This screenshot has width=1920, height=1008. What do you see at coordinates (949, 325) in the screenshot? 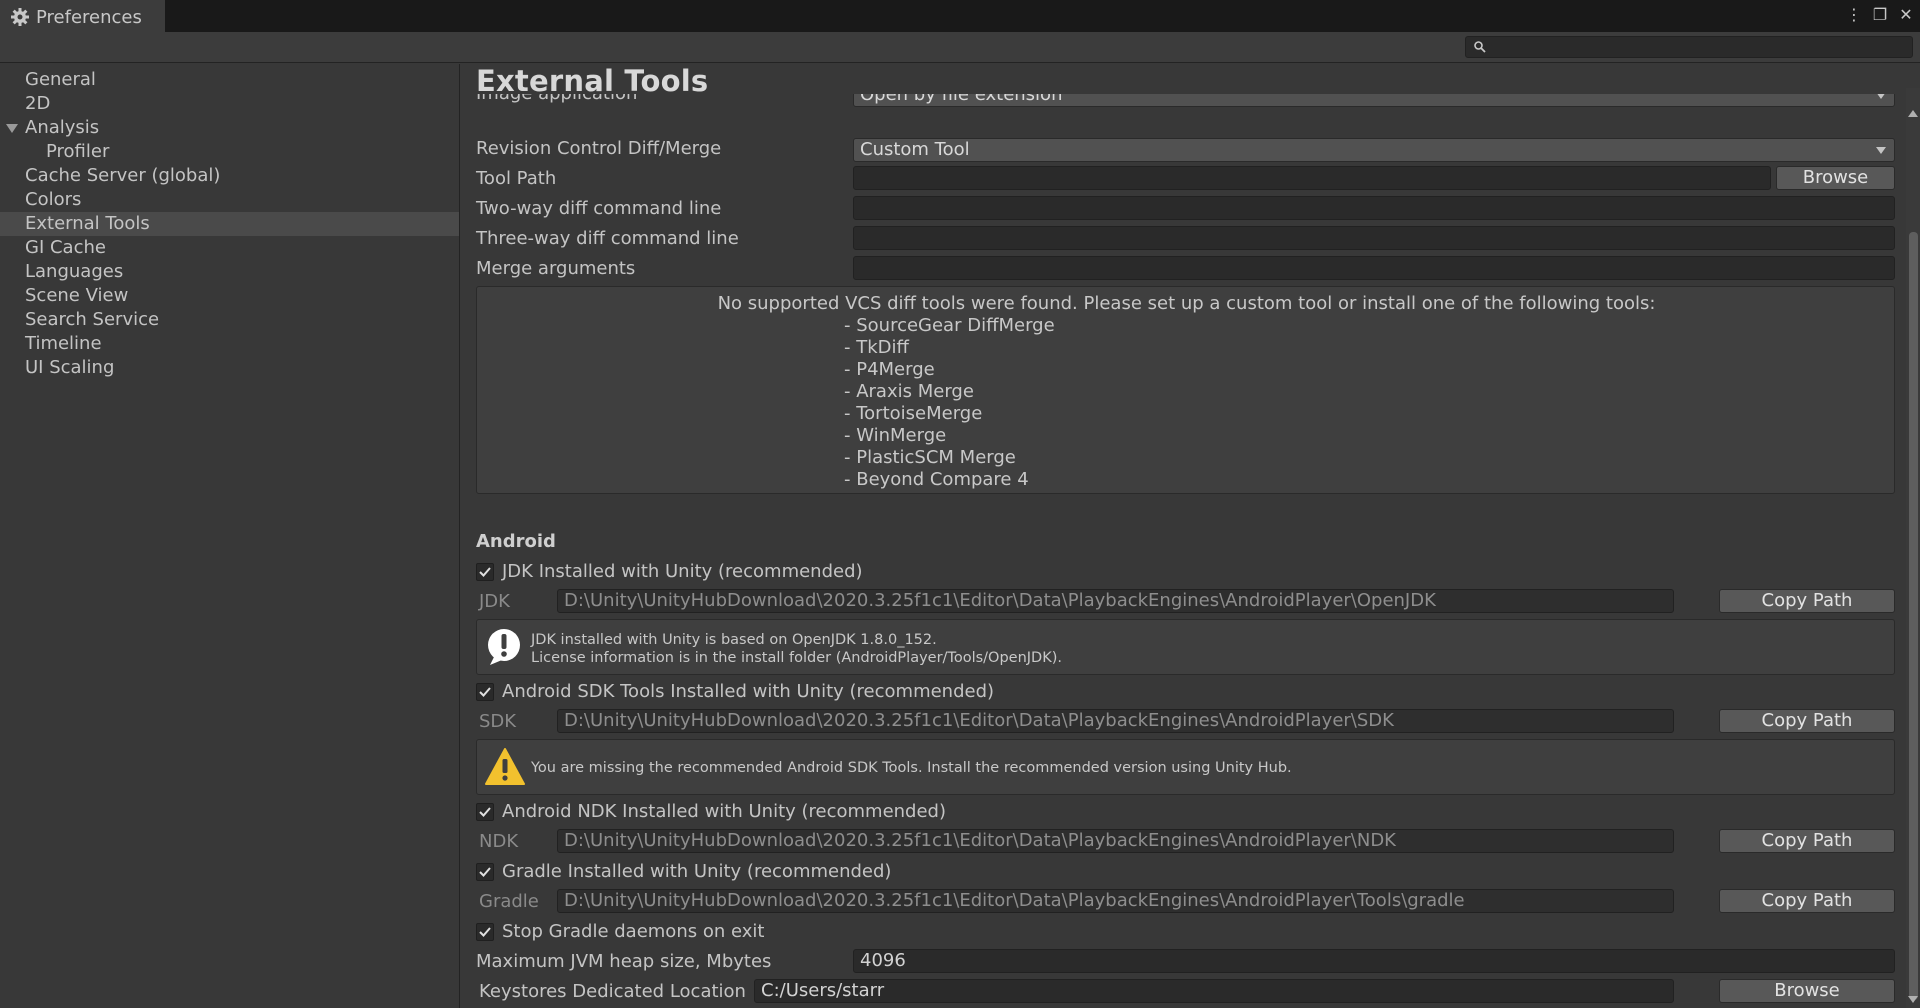
I see `vcs-tool-item: - SourceGear DiffMerge` at bounding box center [949, 325].